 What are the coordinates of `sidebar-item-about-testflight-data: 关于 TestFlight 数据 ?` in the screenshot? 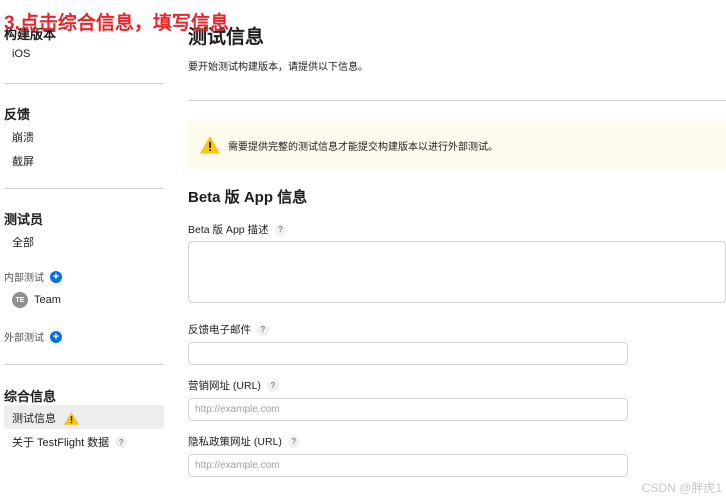 It's located at (70, 442).